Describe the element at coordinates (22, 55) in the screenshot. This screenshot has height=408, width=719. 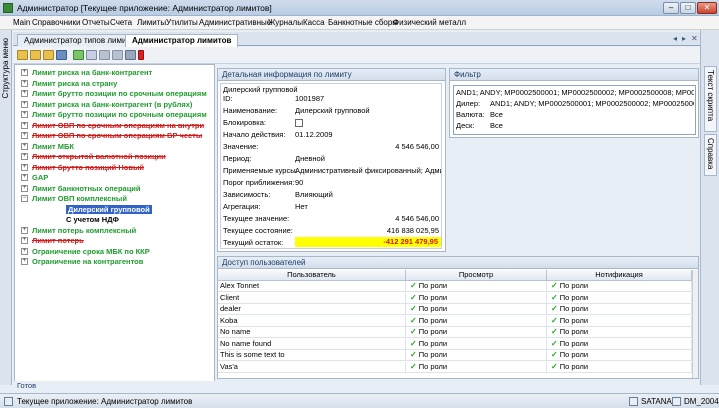
I see `open-folder-icon` at that location.